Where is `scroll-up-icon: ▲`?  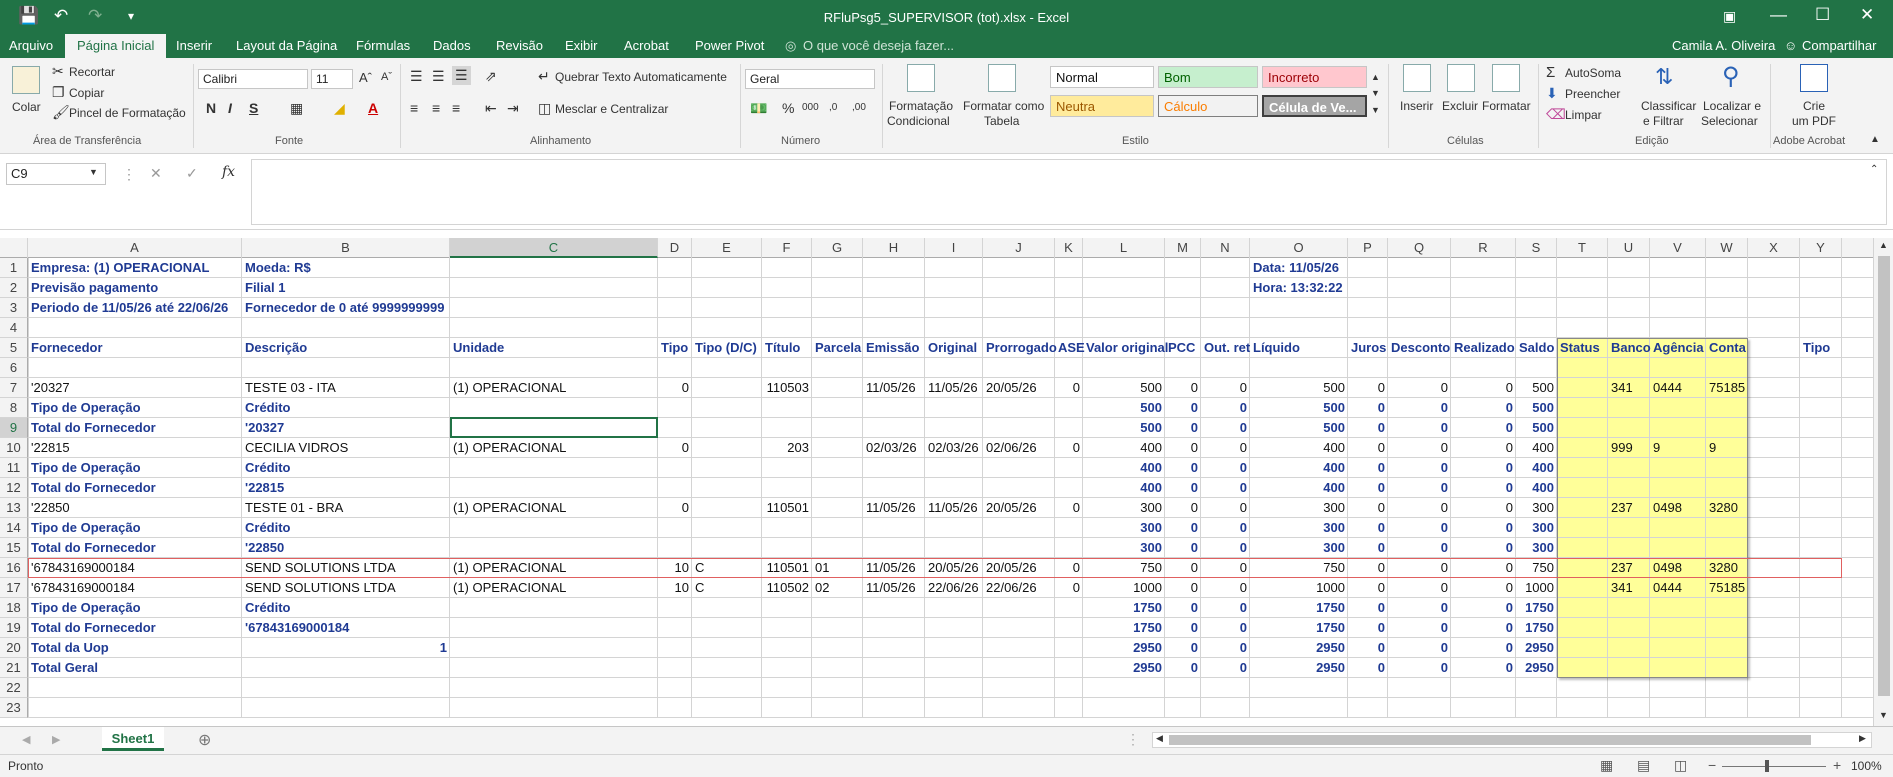 scroll-up-icon: ▲ is located at coordinates (1883, 245).